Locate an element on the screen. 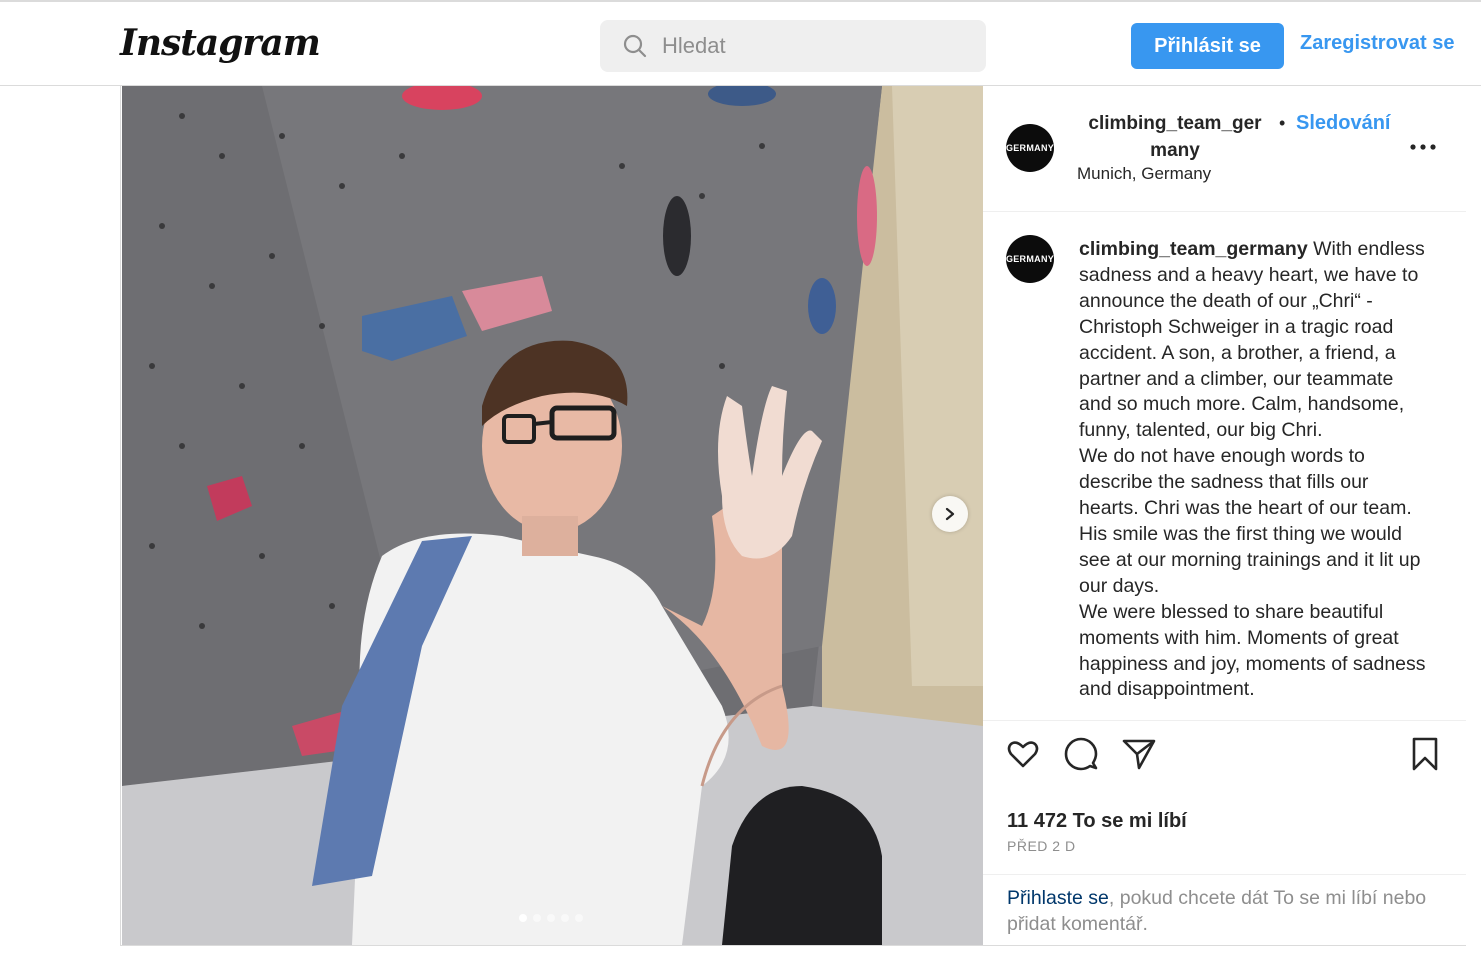 This screenshot has width=1481, height=953. caption-username: climbing_team_germany is located at coordinates (1193, 249).